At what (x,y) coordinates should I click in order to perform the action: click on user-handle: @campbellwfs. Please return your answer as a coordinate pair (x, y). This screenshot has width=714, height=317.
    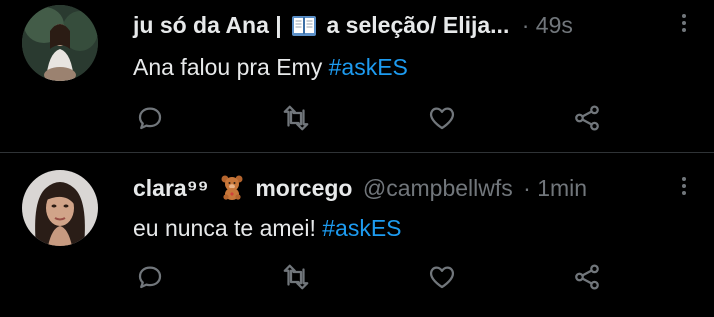
    Looking at the image, I should click on (438, 188).